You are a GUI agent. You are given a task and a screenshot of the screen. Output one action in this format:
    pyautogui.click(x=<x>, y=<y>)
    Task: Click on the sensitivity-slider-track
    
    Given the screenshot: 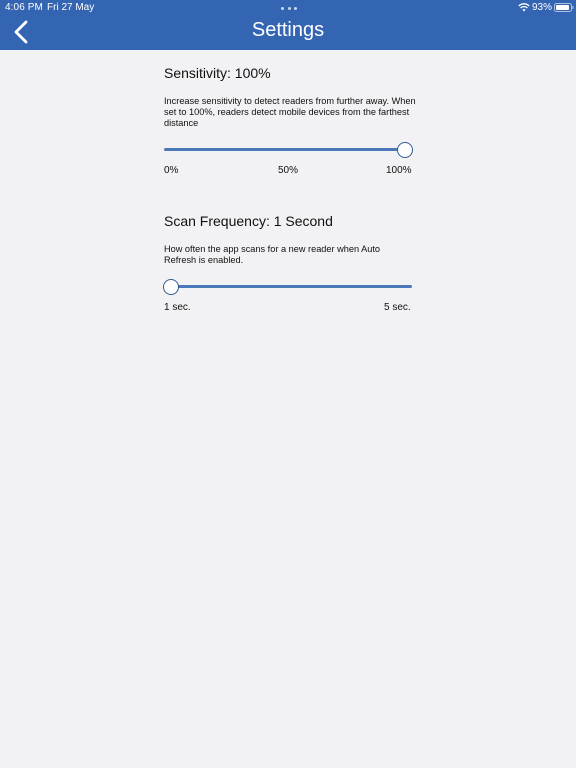 What is the action you would take?
    pyautogui.click(x=288, y=149)
    